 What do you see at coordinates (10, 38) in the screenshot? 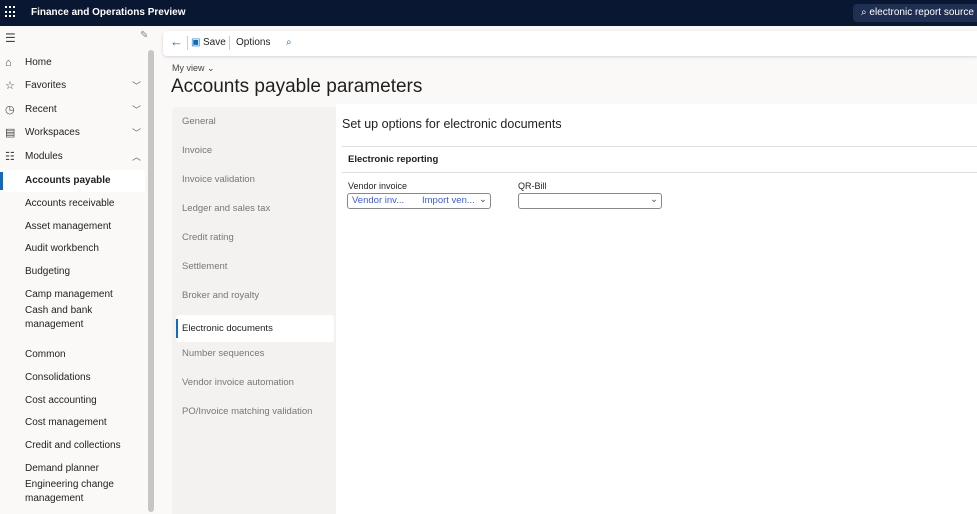
I see `hamburger-icon: ☰` at bounding box center [10, 38].